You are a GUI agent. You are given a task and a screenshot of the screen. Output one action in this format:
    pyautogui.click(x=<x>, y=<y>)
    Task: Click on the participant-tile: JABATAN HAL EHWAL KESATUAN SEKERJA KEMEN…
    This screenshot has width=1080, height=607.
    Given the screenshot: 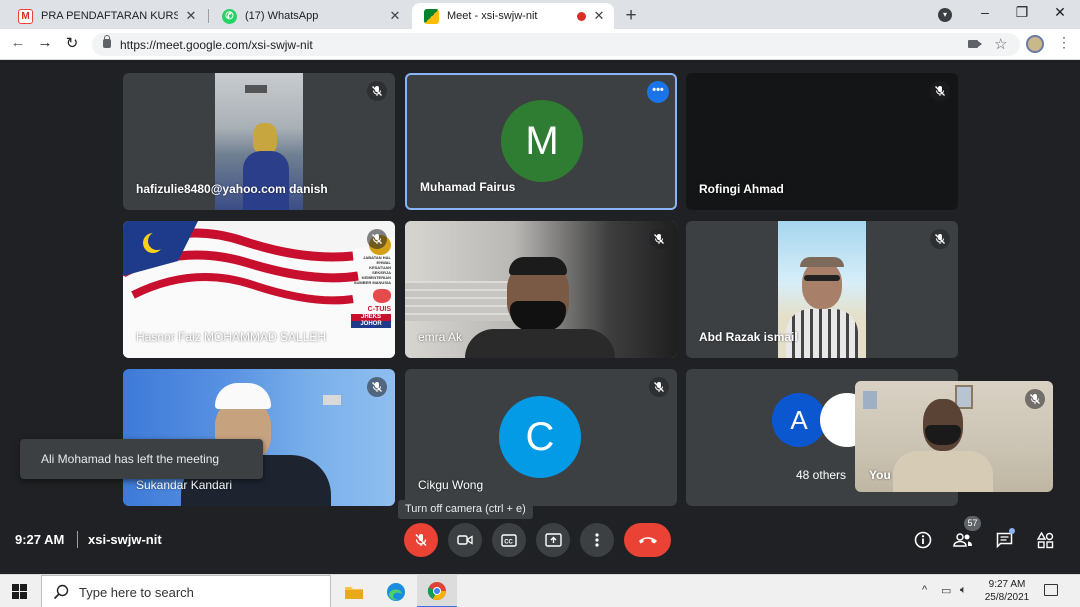 What is the action you would take?
    pyautogui.click(x=259, y=289)
    